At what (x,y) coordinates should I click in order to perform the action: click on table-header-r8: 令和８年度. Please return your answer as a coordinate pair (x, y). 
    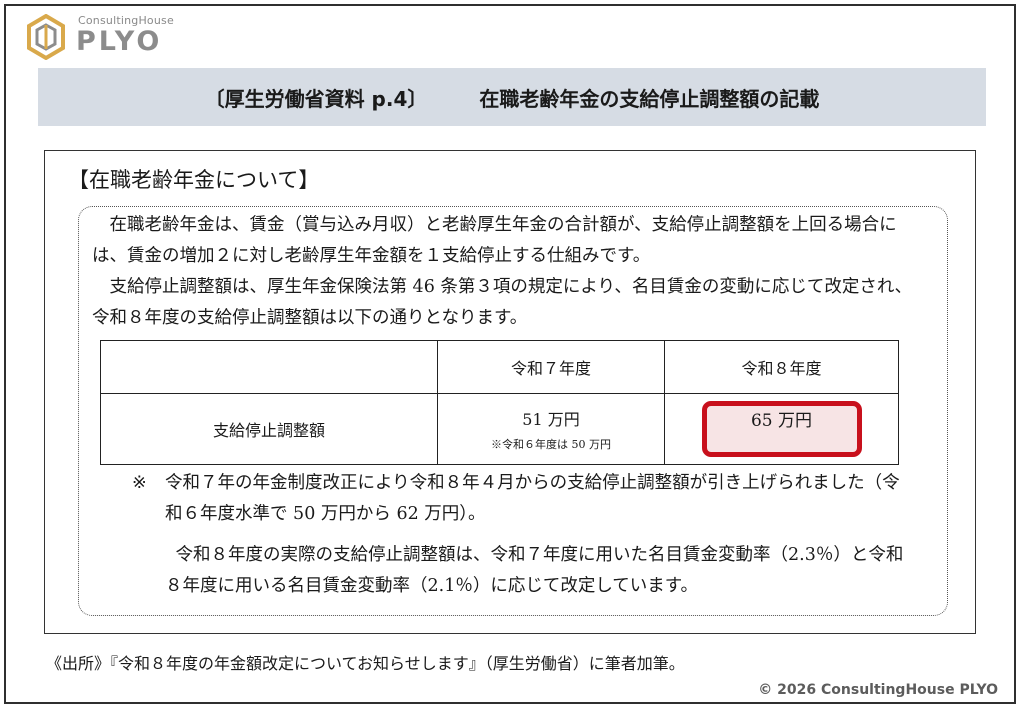
    Looking at the image, I should click on (781, 367).